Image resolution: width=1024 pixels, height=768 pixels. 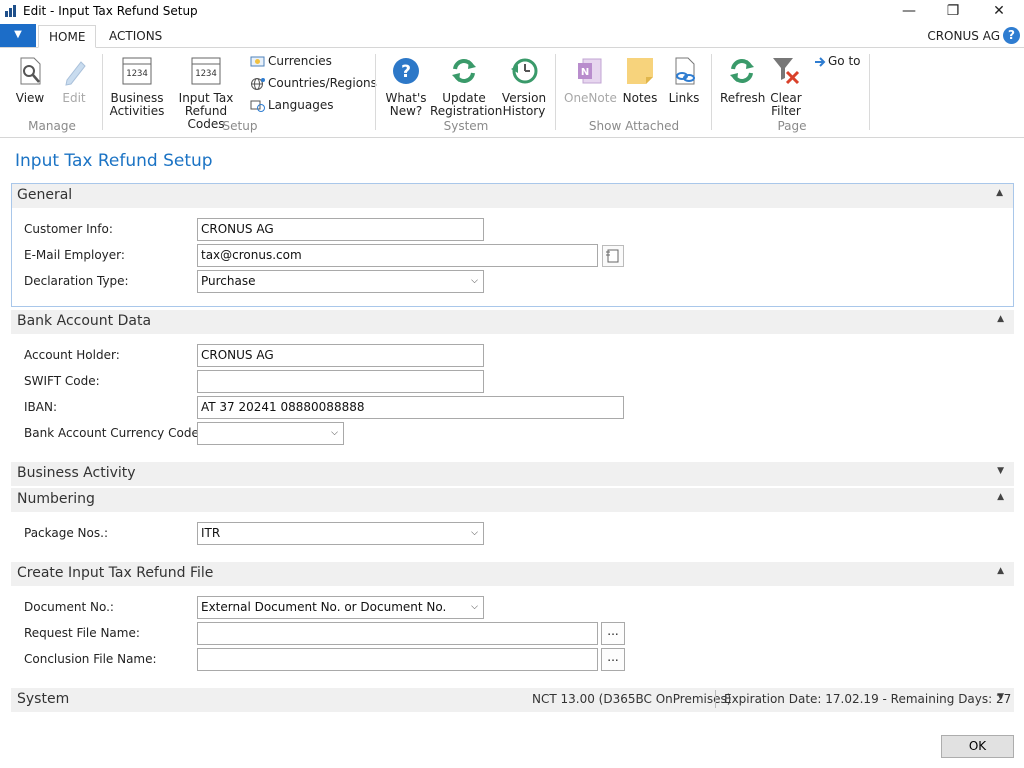 What do you see at coordinates (257, 106) in the screenshot?
I see `languages-icon` at bounding box center [257, 106].